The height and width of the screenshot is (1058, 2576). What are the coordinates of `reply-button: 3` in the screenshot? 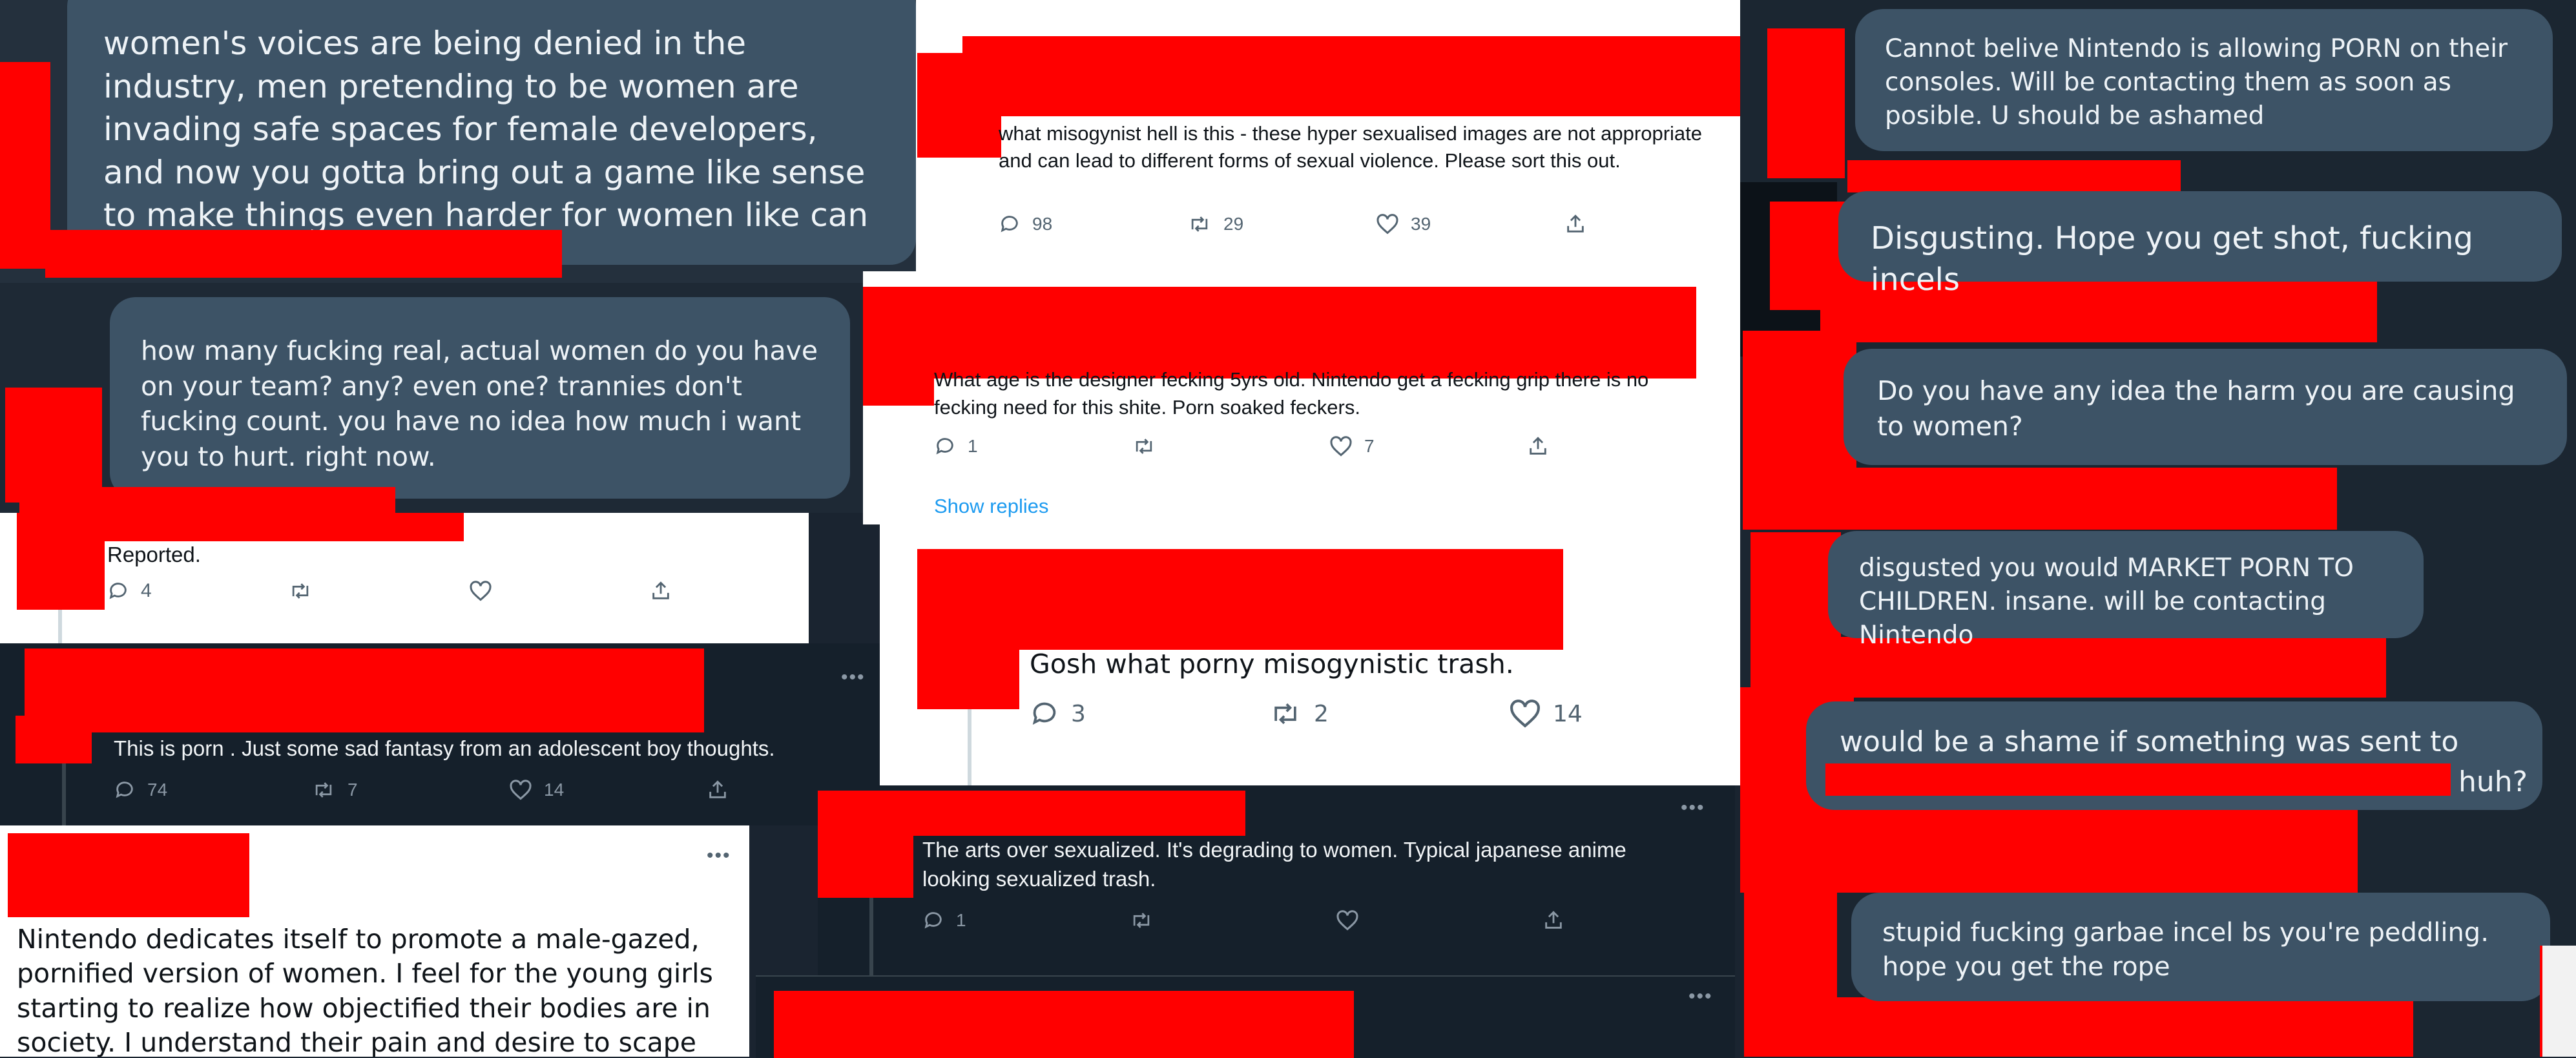 It's located at (1149, 714).